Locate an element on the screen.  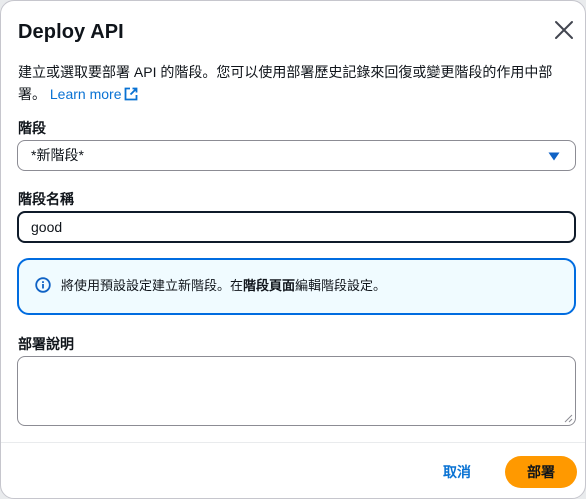
footer-divider is located at coordinates (293, 442).